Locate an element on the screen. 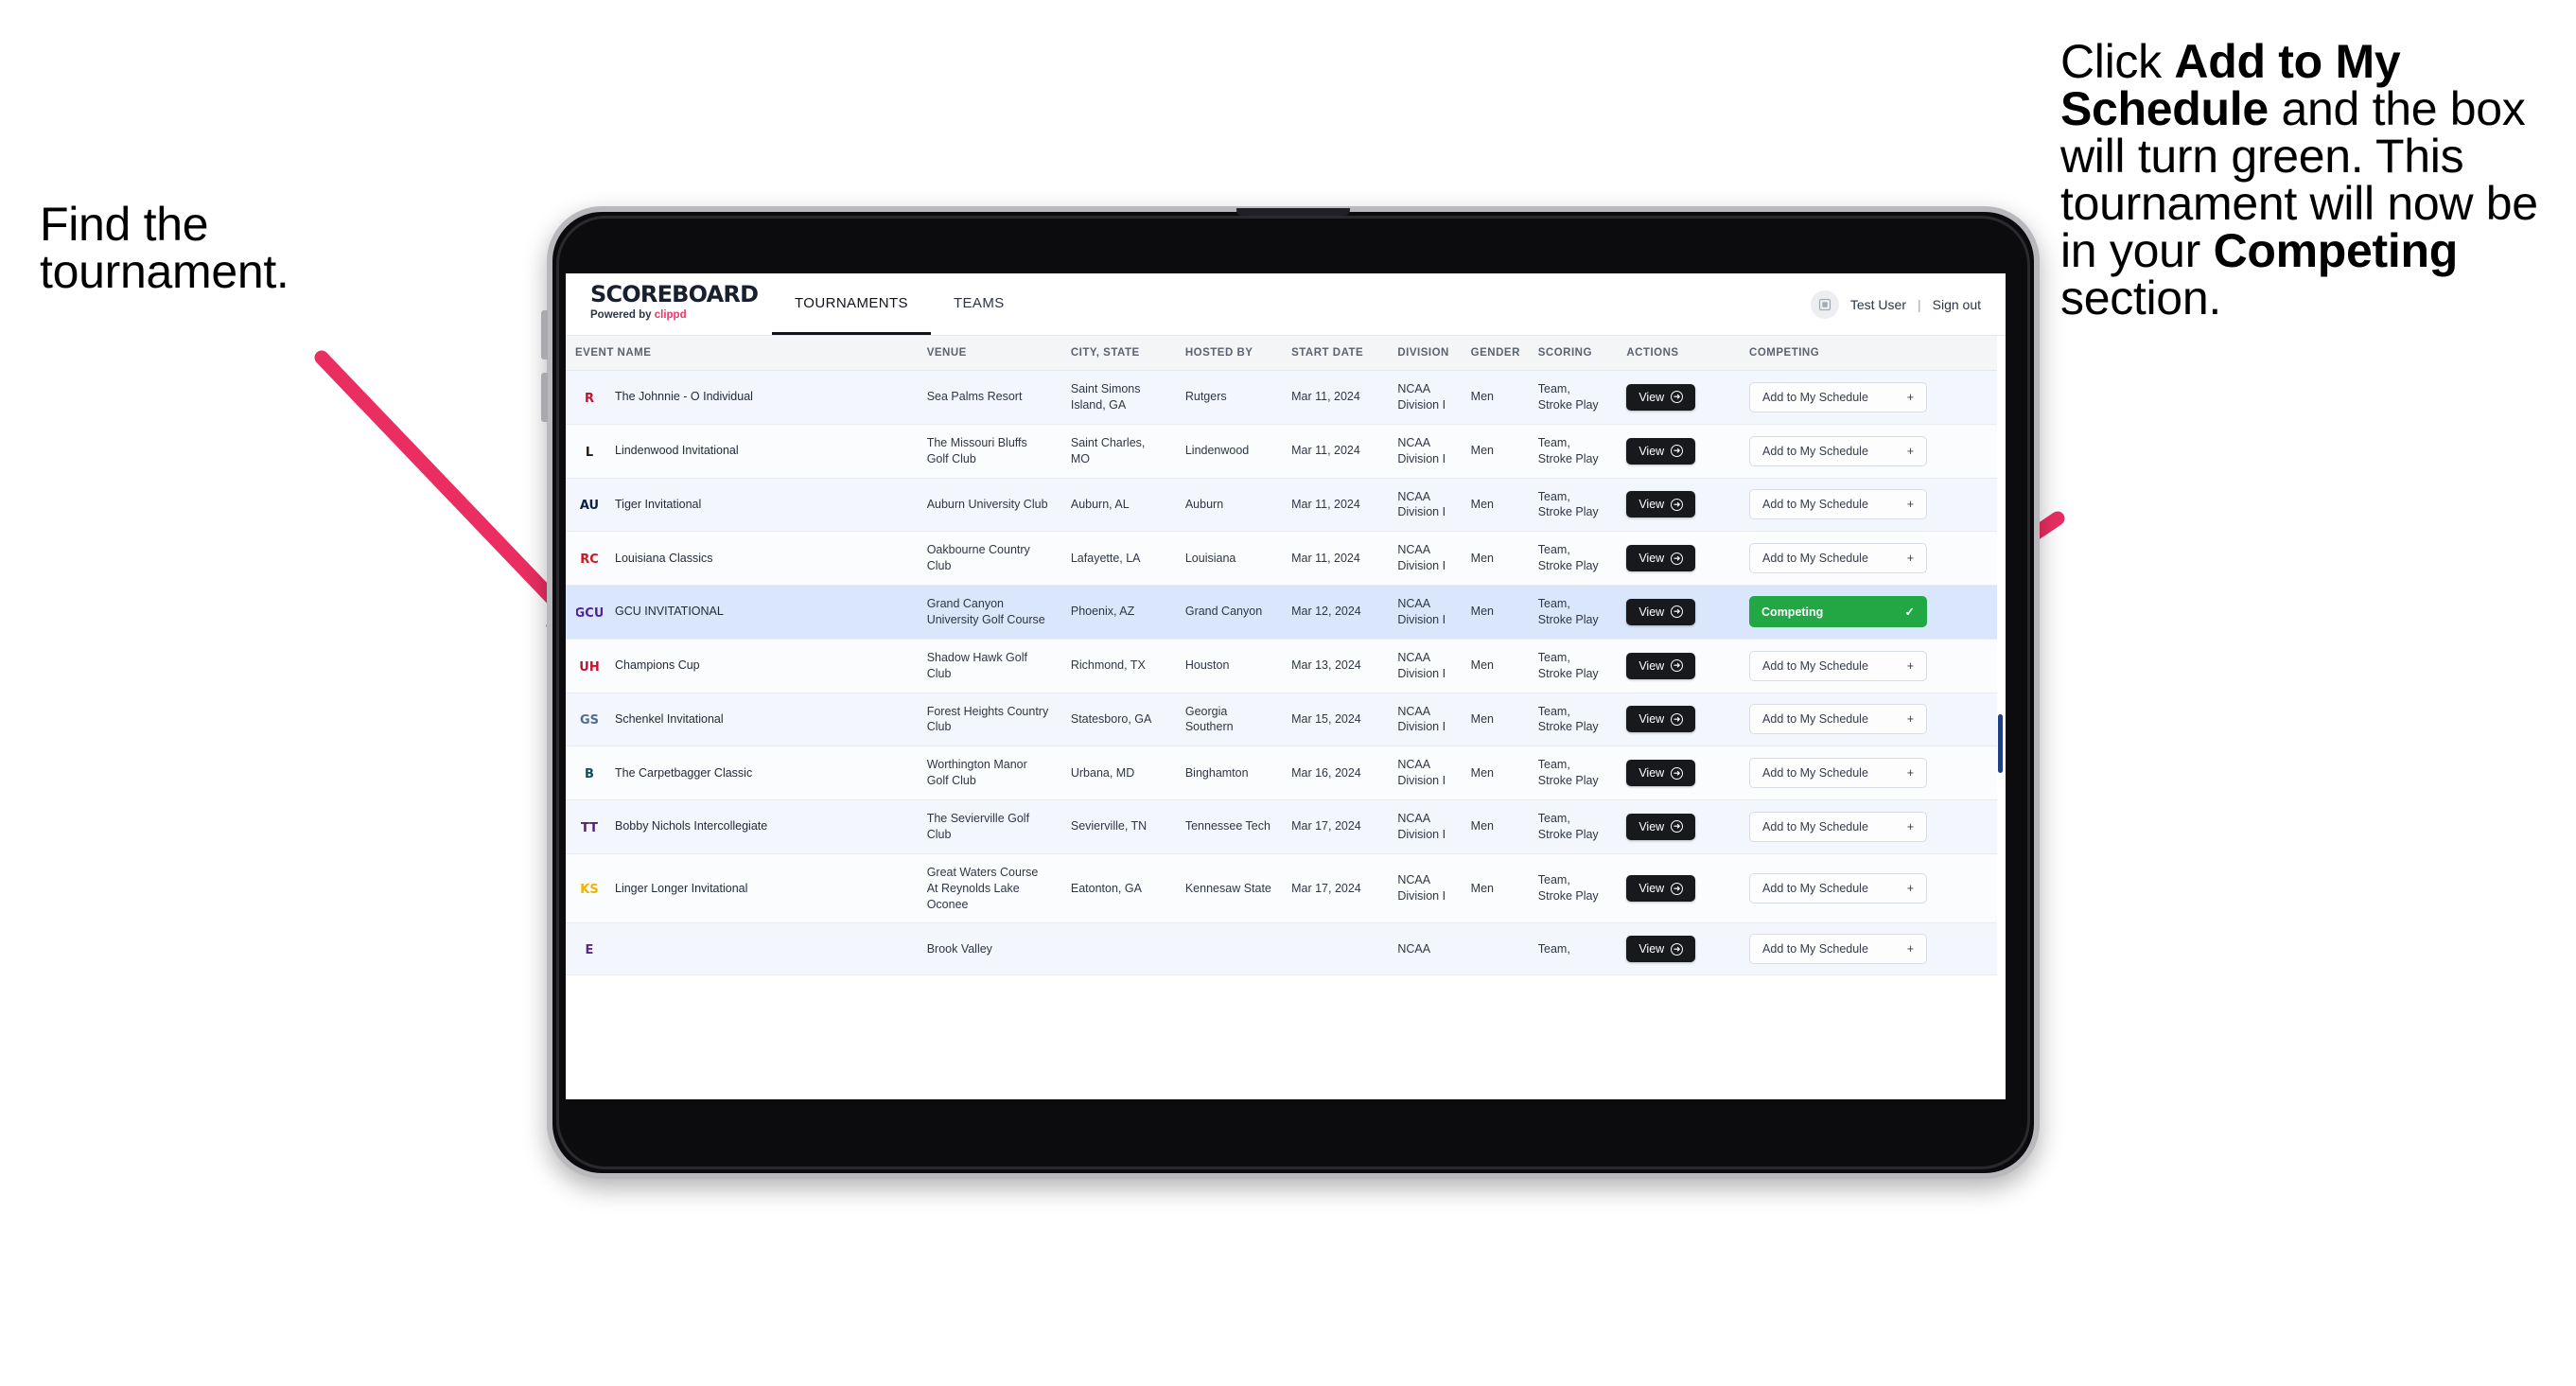 This screenshot has width=2576, height=1386. col-venue: VENUE is located at coordinates (989, 353).